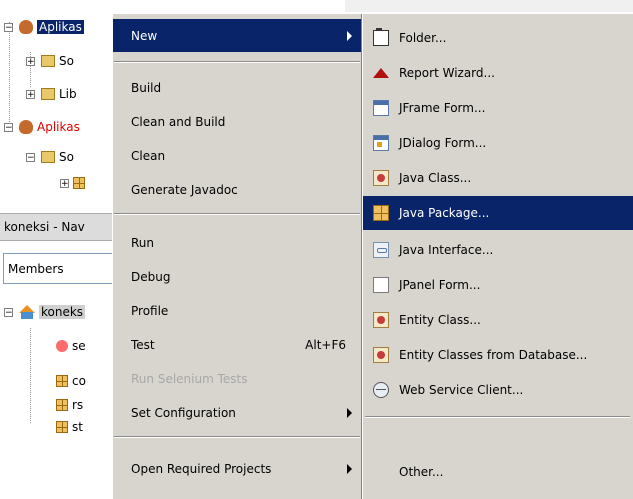 This screenshot has width=633, height=499. I want to click on member-node: co, so click(66, 381).